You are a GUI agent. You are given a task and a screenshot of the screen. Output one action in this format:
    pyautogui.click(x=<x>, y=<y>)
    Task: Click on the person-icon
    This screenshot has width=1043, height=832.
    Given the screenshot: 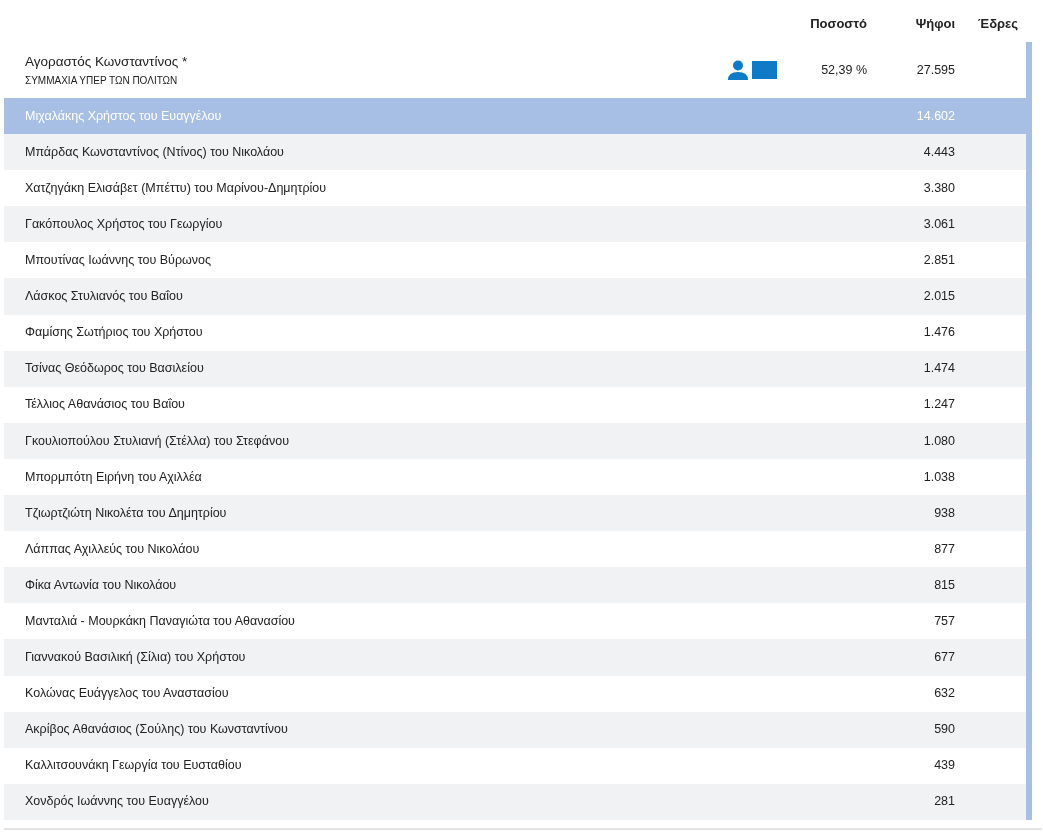 What is the action you would take?
    pyautogui.click(x=738, y=70)
    